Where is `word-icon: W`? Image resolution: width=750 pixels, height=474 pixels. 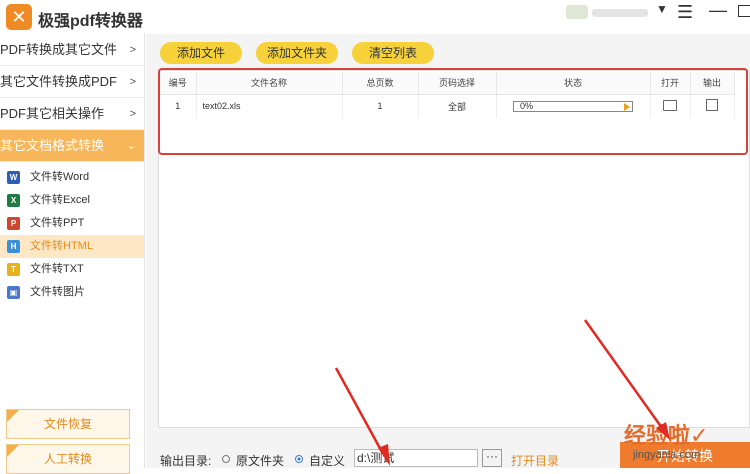 word-icon: W is located at coordinates (13, 177).